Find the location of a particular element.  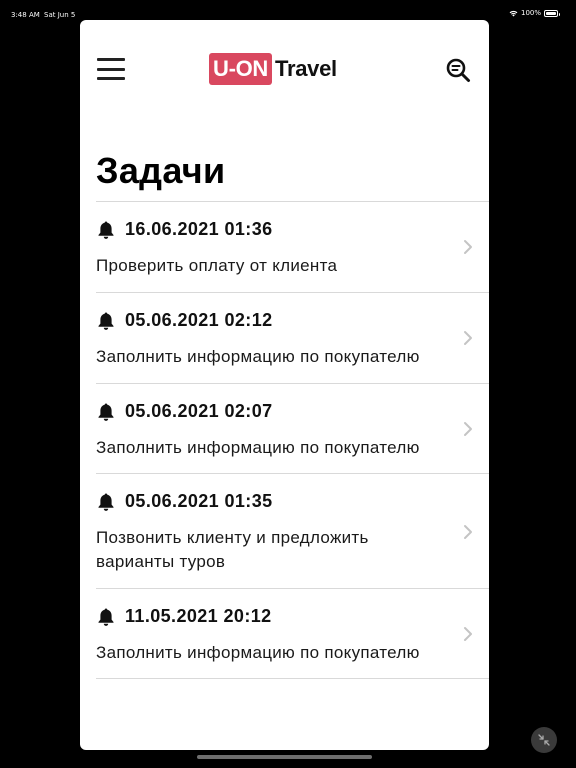

menu-button is located at coordinates (111, 69).